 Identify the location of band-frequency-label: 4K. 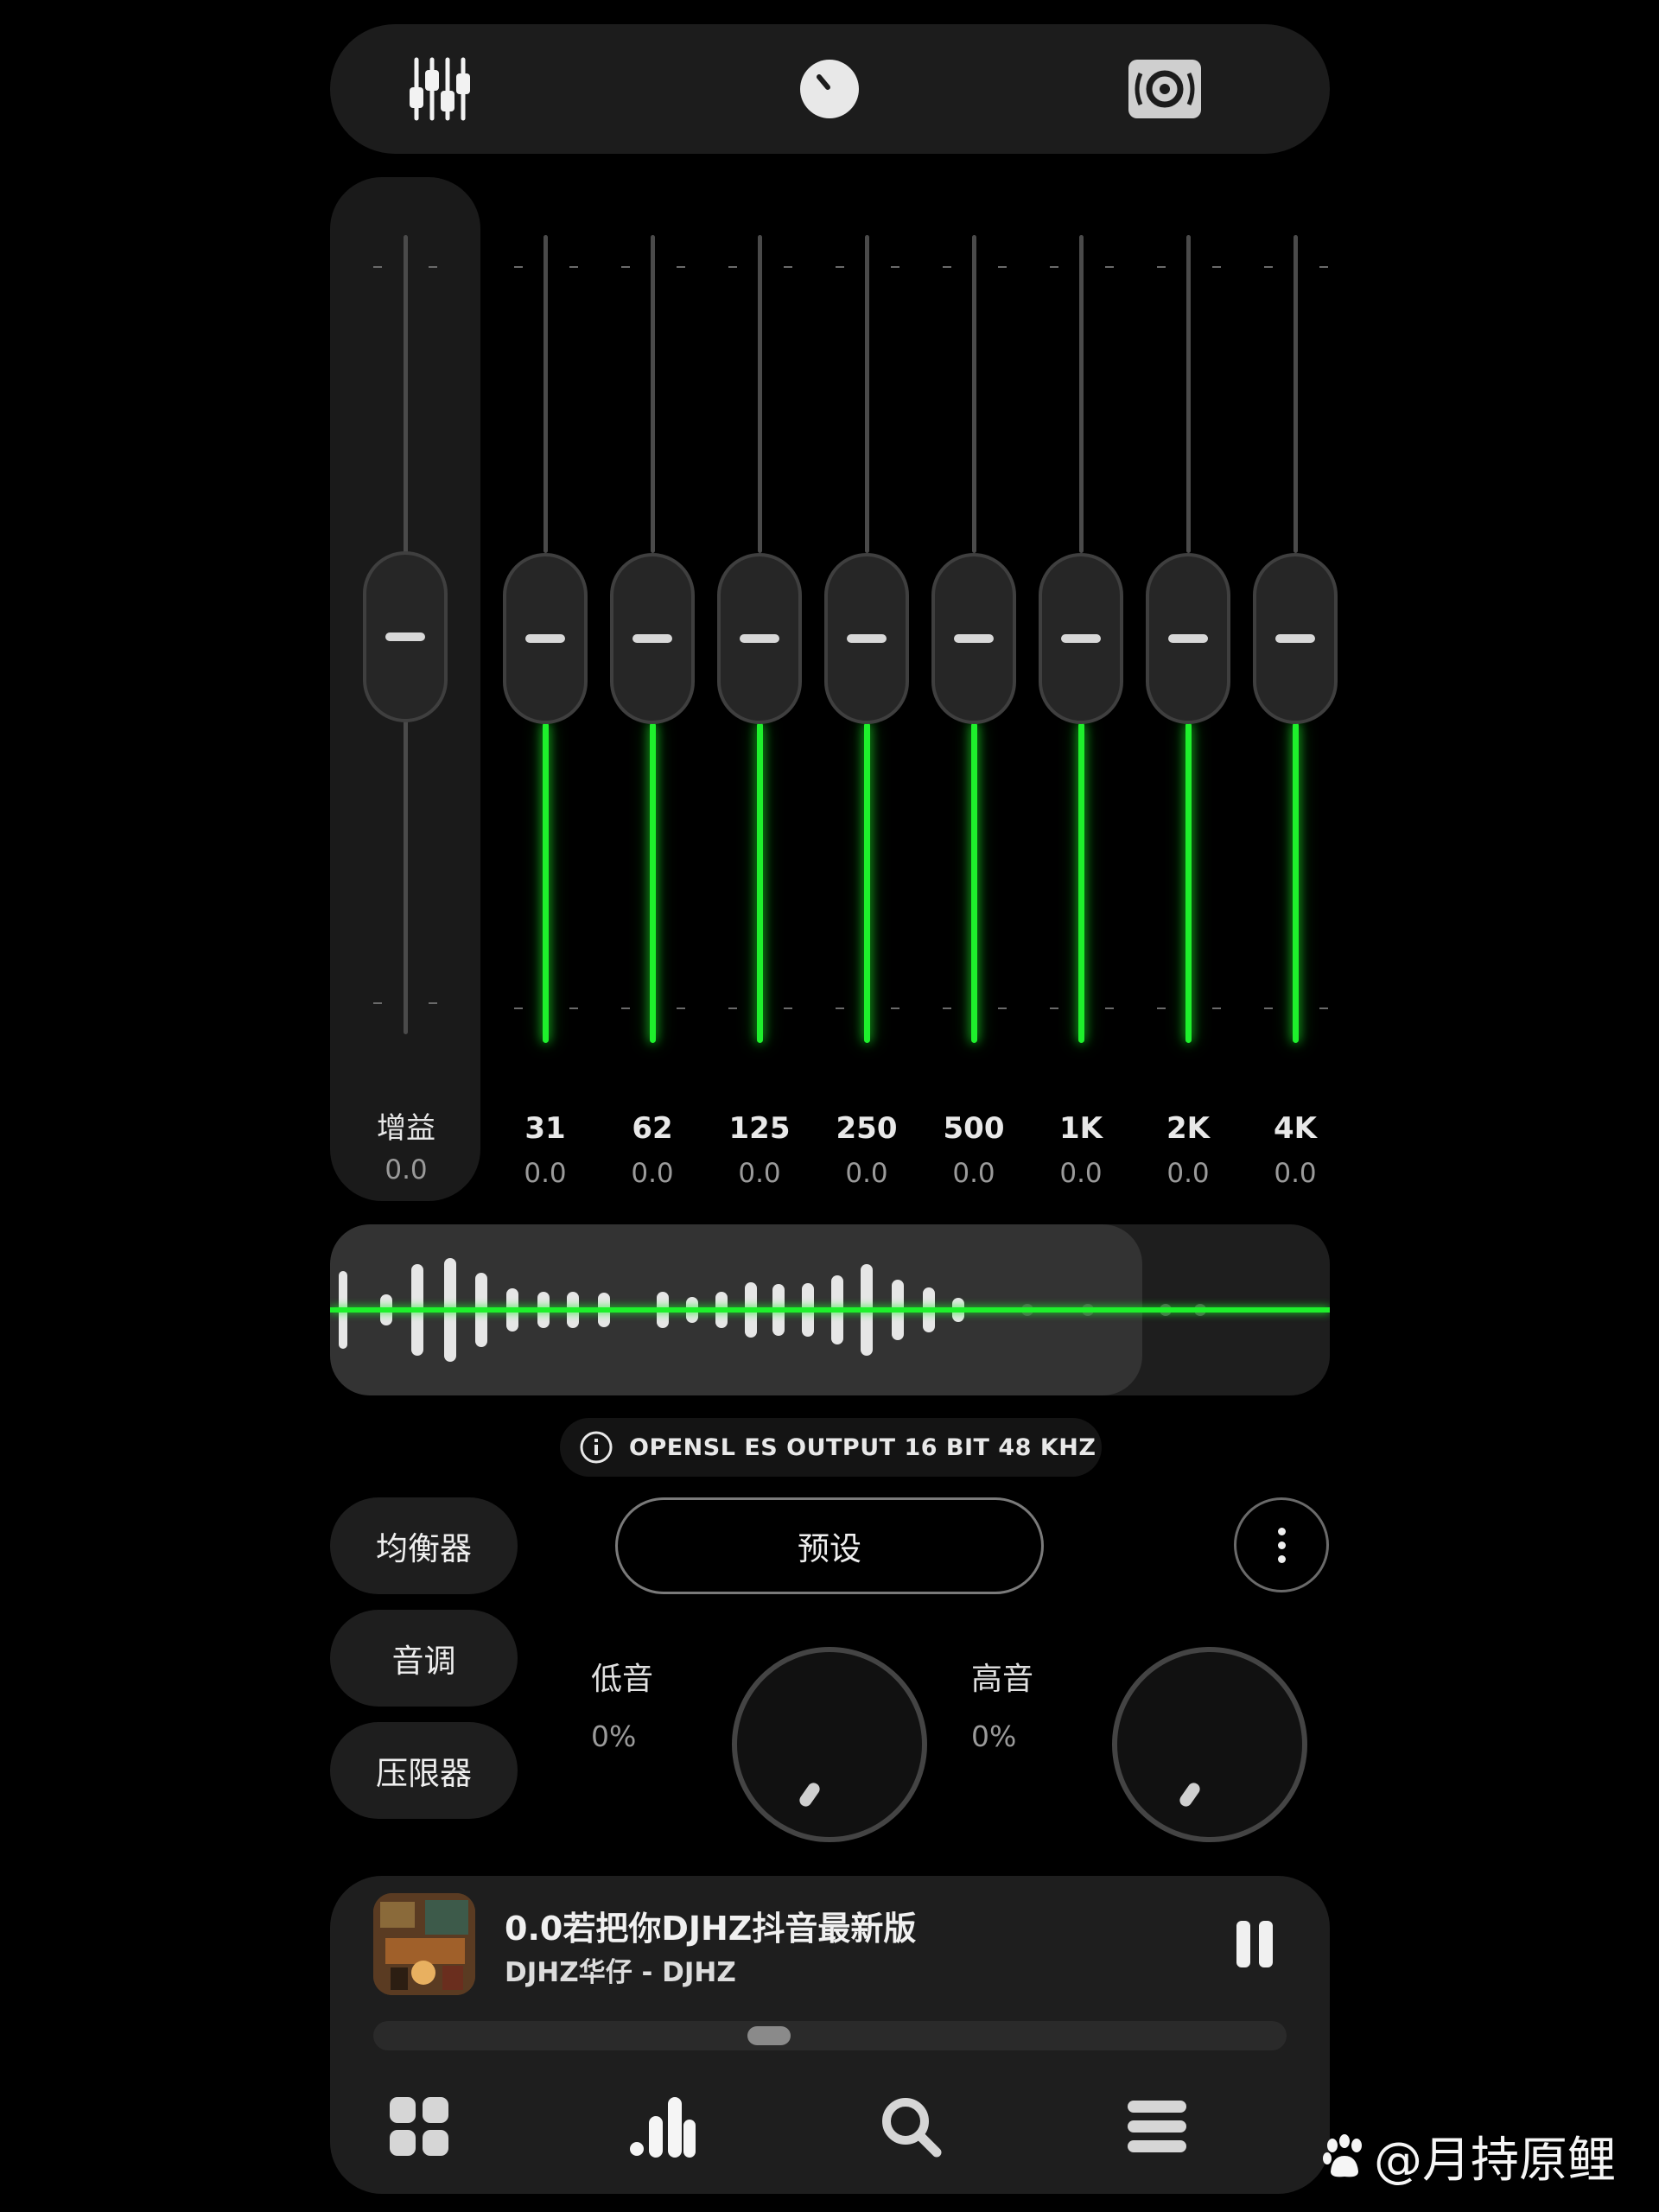
(1295, 1128).